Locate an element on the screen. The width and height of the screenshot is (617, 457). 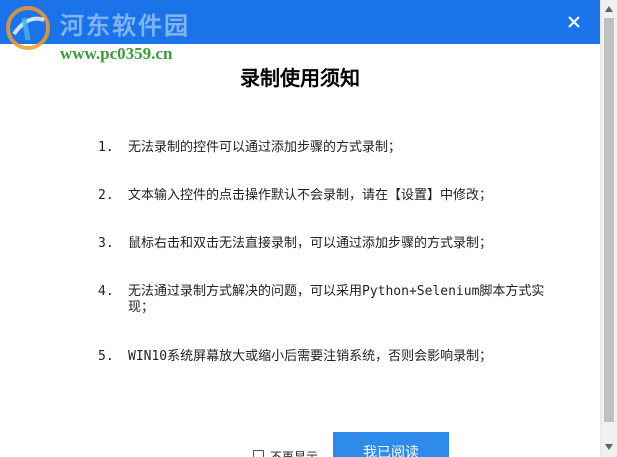
dont-show-again-checkbox: 不再显示 is located at coordinates (285, 452).